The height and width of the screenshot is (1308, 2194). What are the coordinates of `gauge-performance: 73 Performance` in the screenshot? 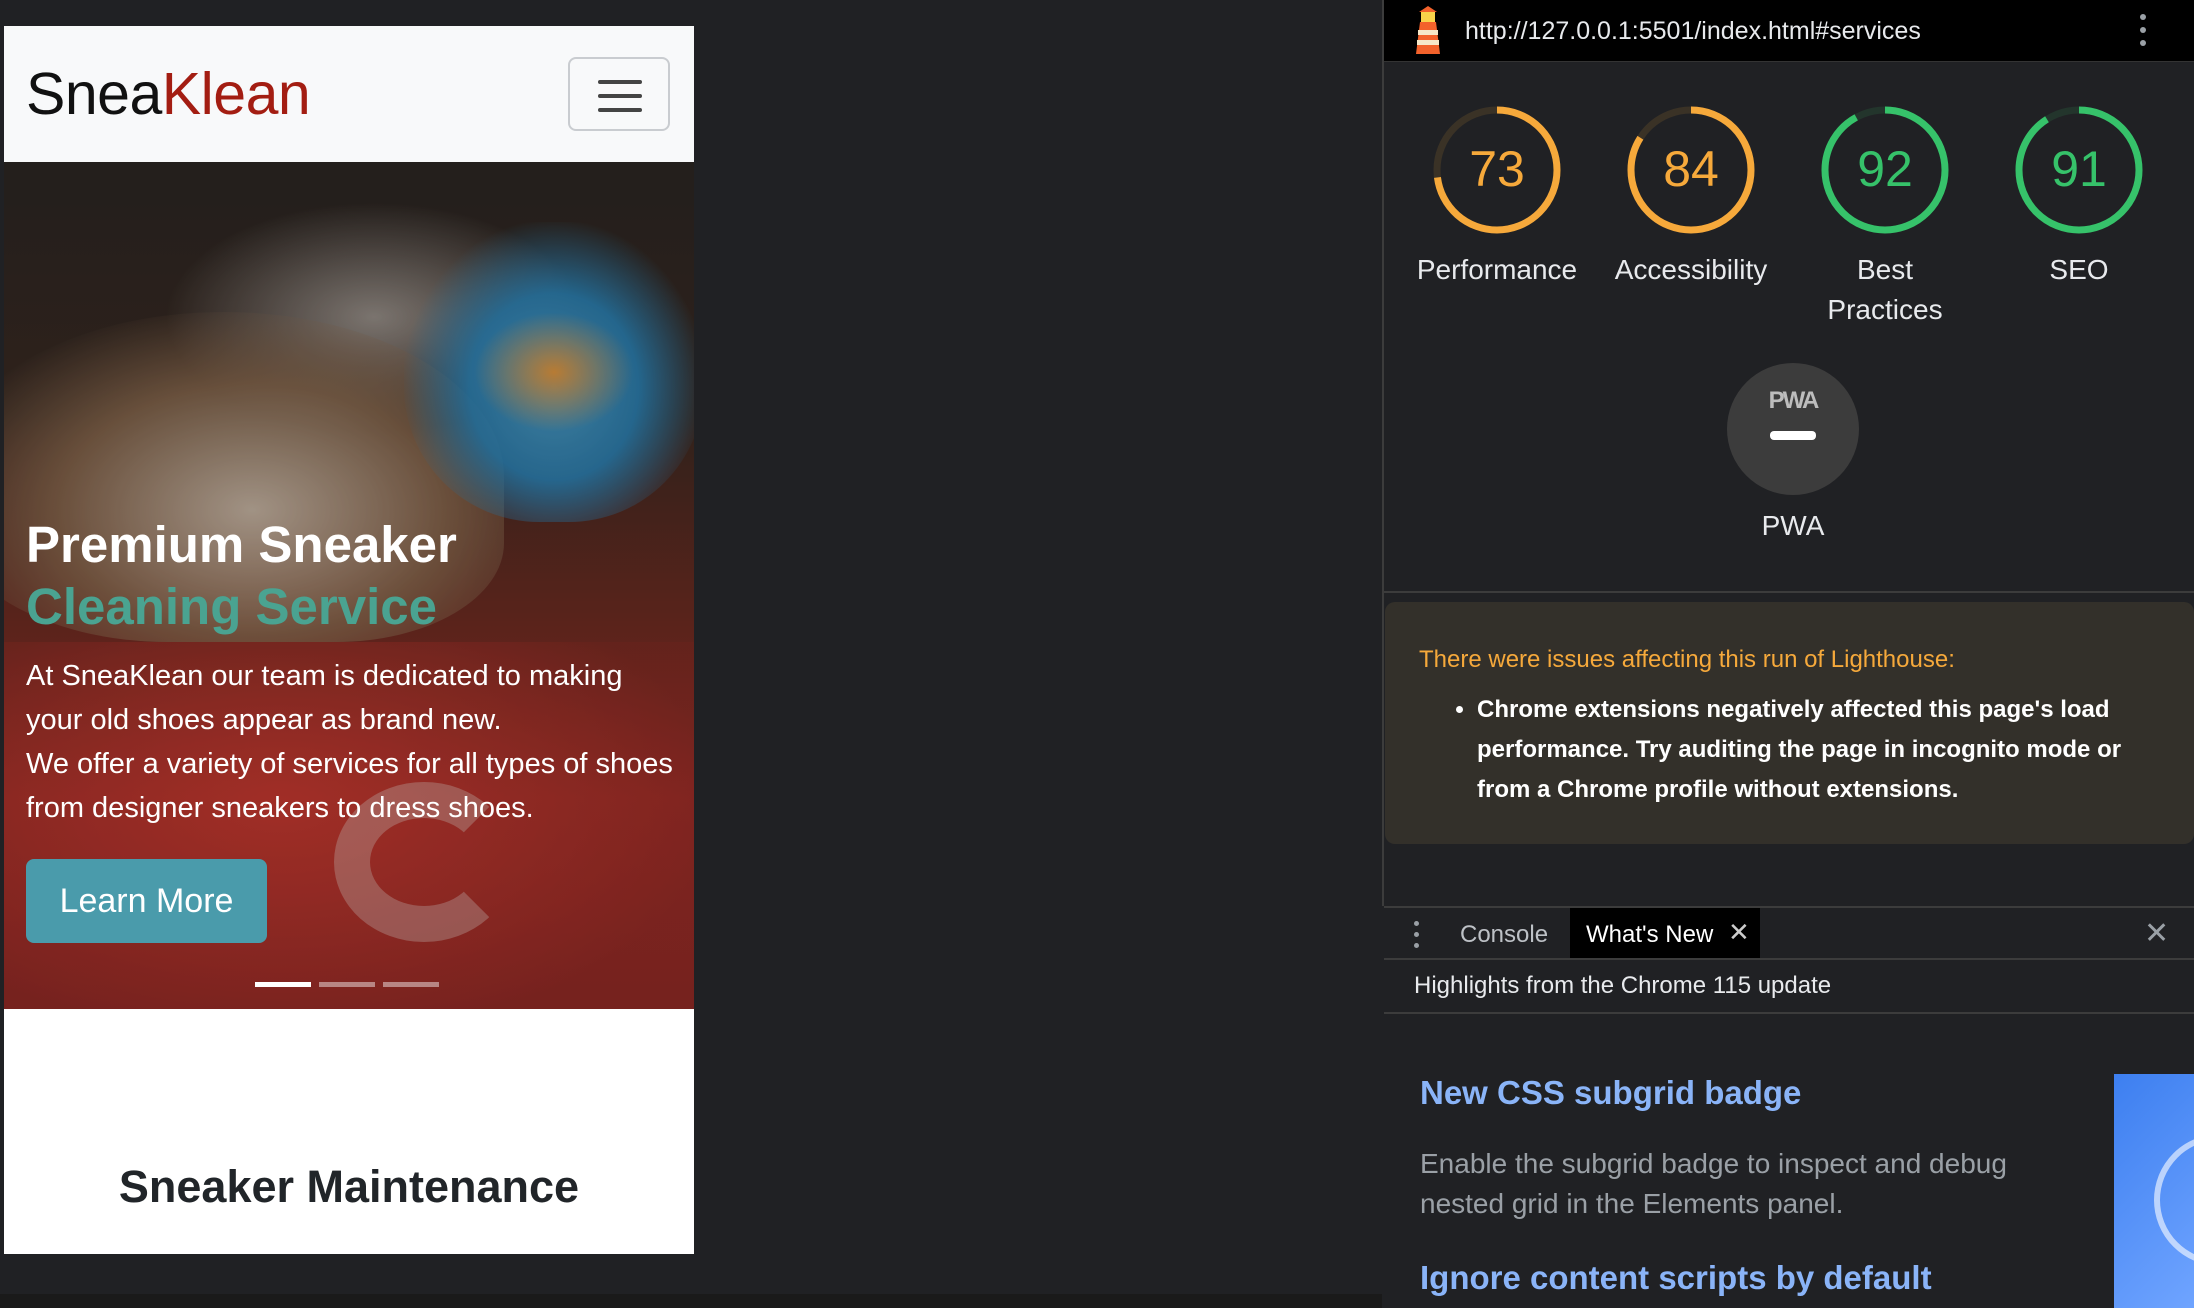 It's located at (1497, 195).